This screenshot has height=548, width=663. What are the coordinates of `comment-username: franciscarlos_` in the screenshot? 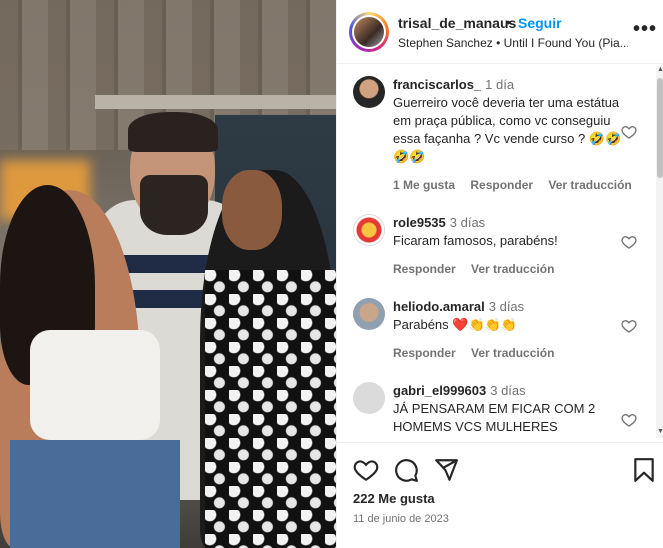 It's located at (437, 84).